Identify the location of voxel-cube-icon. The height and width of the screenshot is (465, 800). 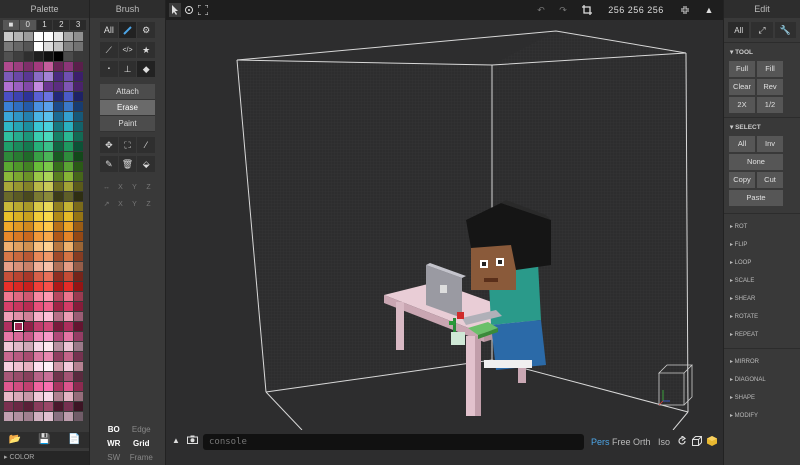
(712, 442).